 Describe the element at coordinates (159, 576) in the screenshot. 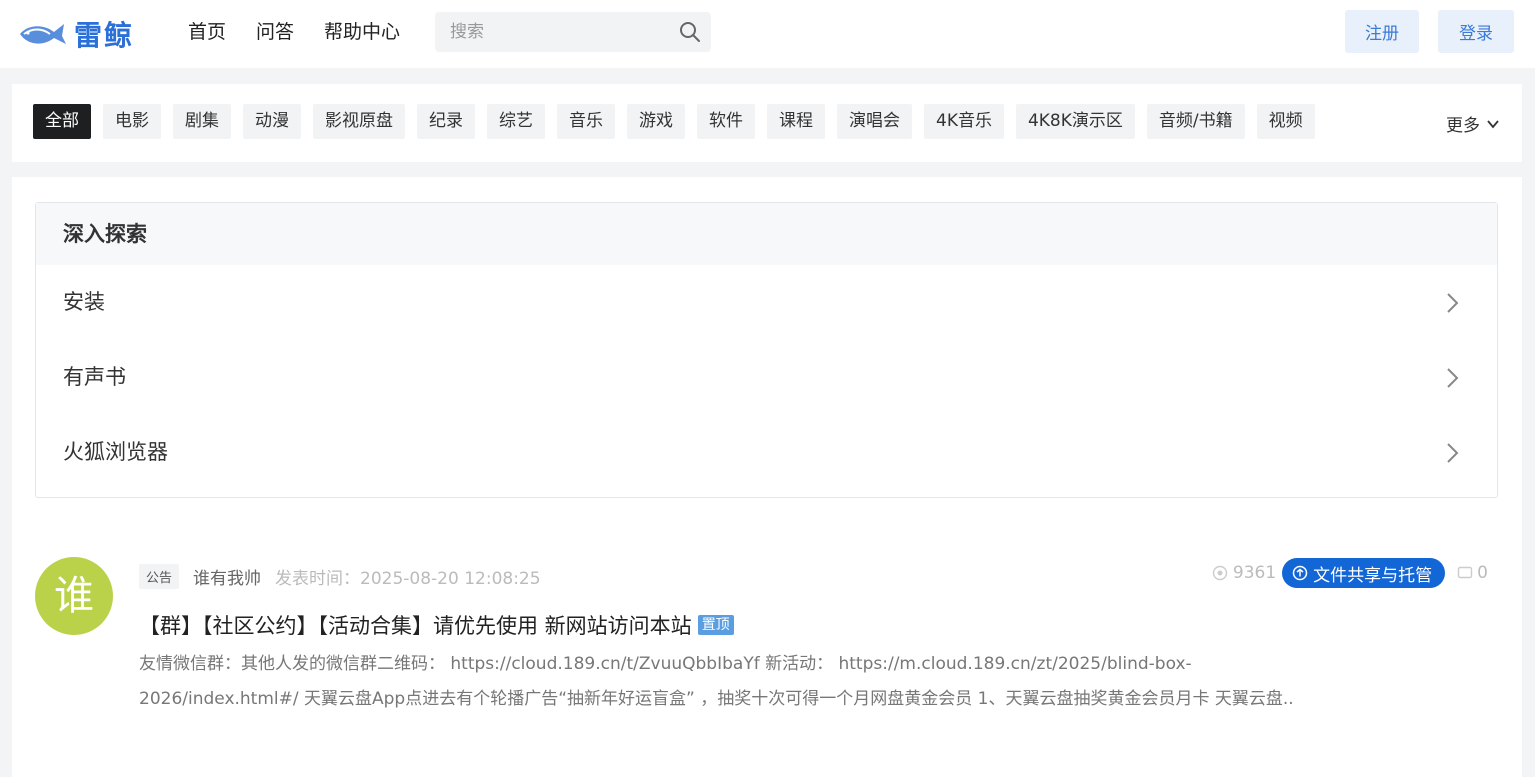

I see `announcement-tag: 公告` at that location.